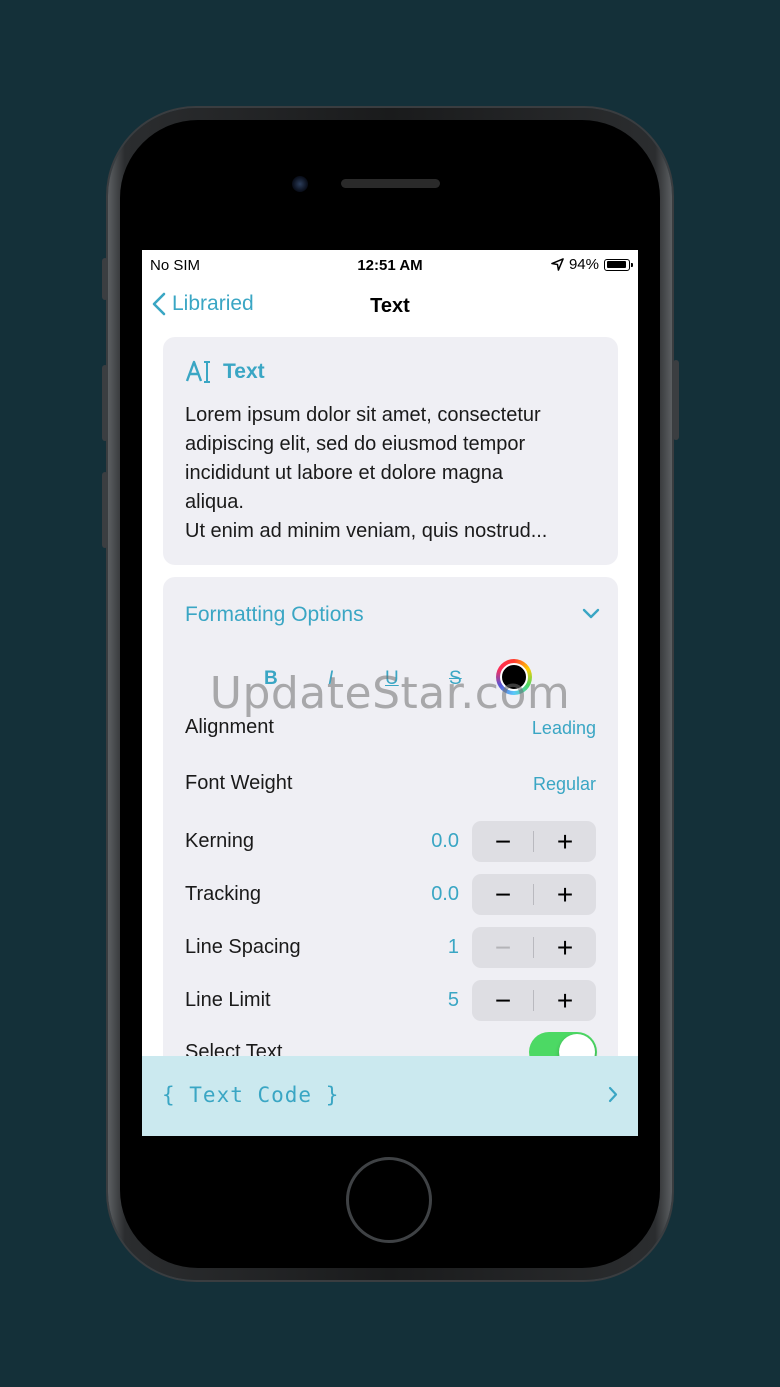 The width and height of the screenshot is (780, 1387). I want to click on text-card-header: Text, so click(225, 372).